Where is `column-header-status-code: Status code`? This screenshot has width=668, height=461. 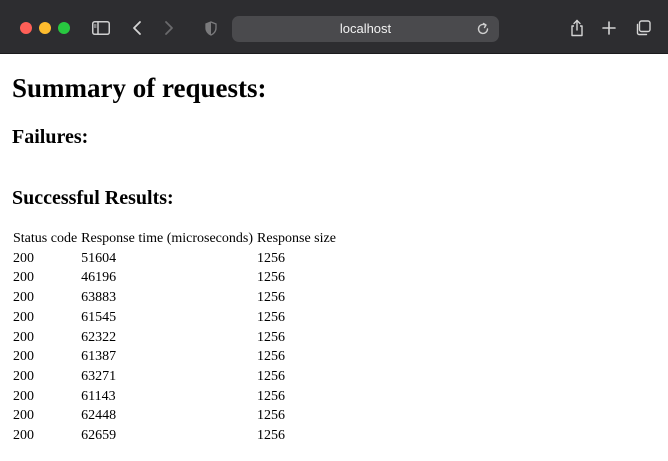
column-header-status-code: Status code is located at coordinates (45, 238).